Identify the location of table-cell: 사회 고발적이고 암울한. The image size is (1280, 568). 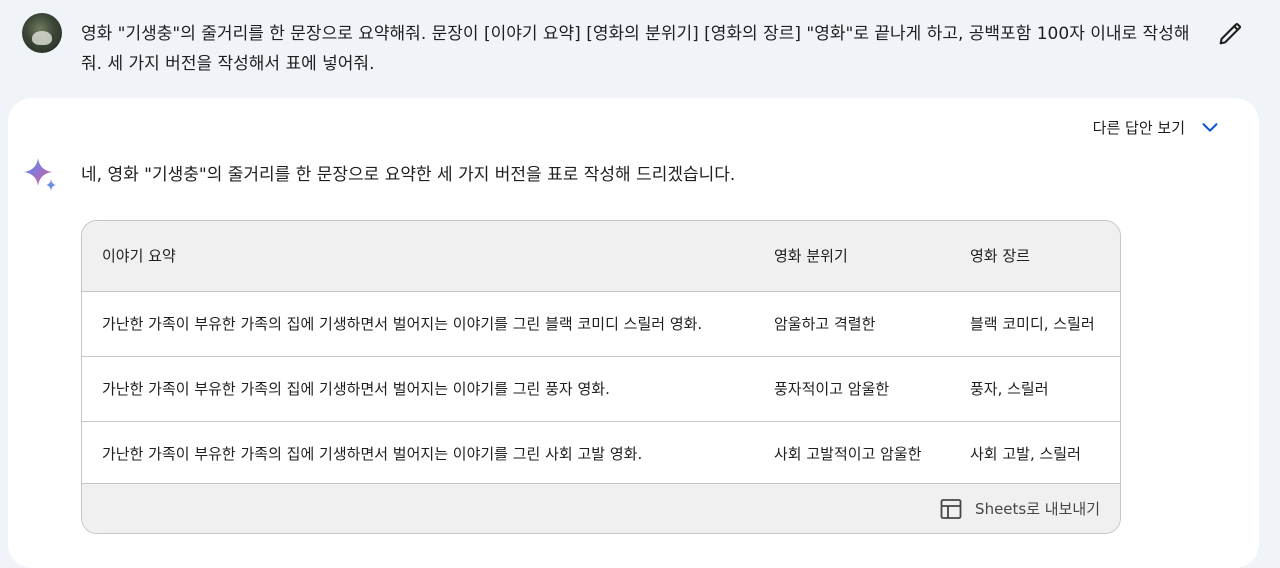
(848, 454).